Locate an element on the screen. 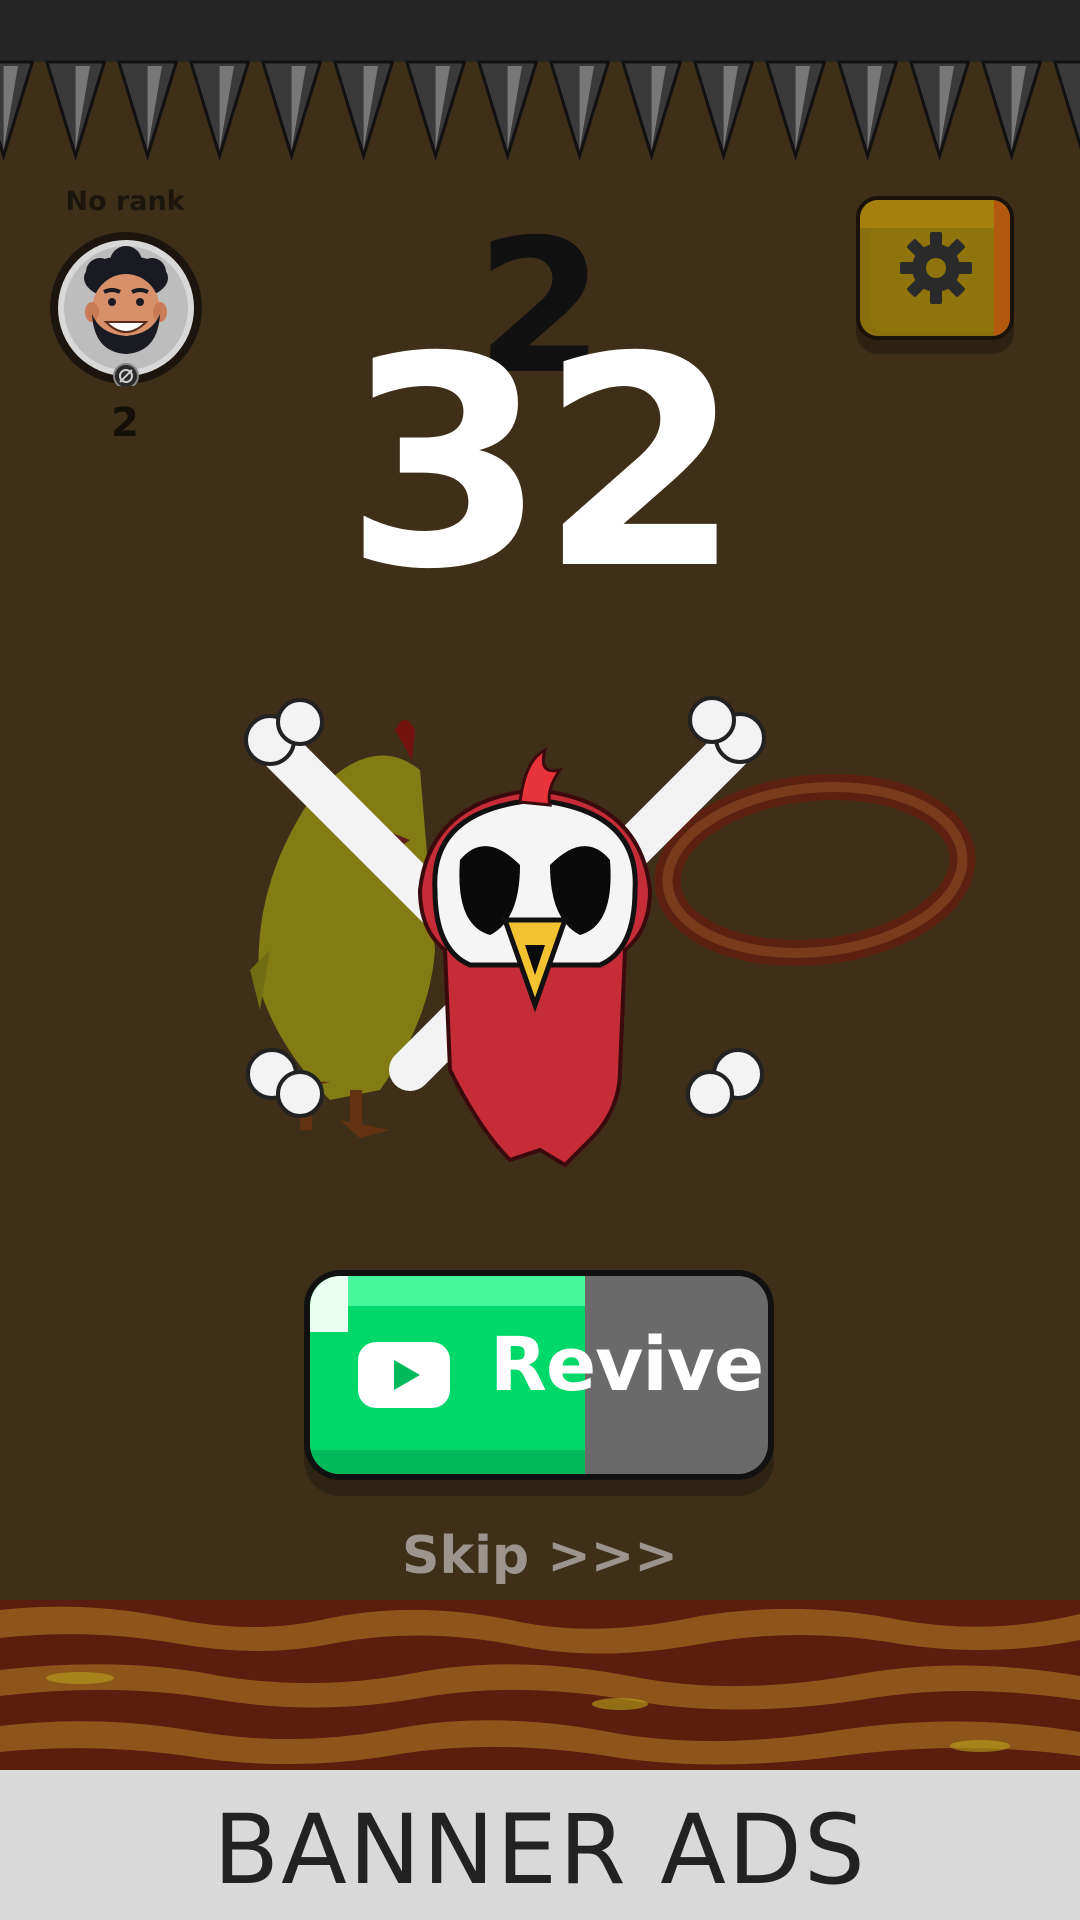 This screenshot has width=1080, height=1920. settings-button is located at coordinates (935, 275).